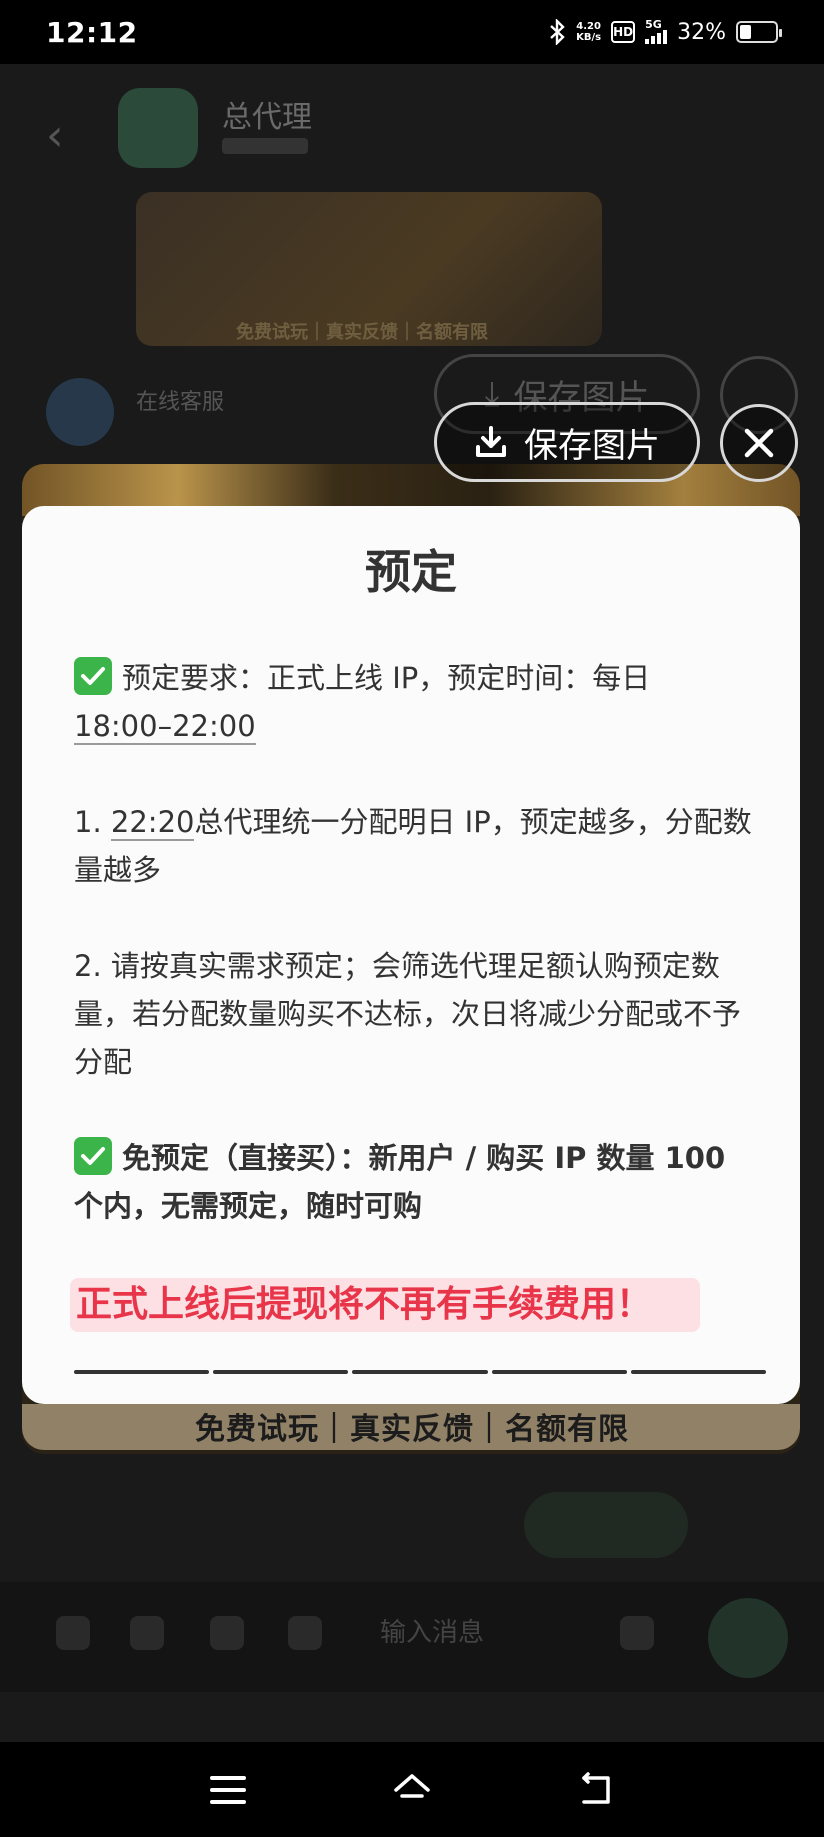 This screenshot has height=1837, width=824. Describe the element at coordinates (623, 32) in the screenshot. I see `hd-badge: HD` at that location.